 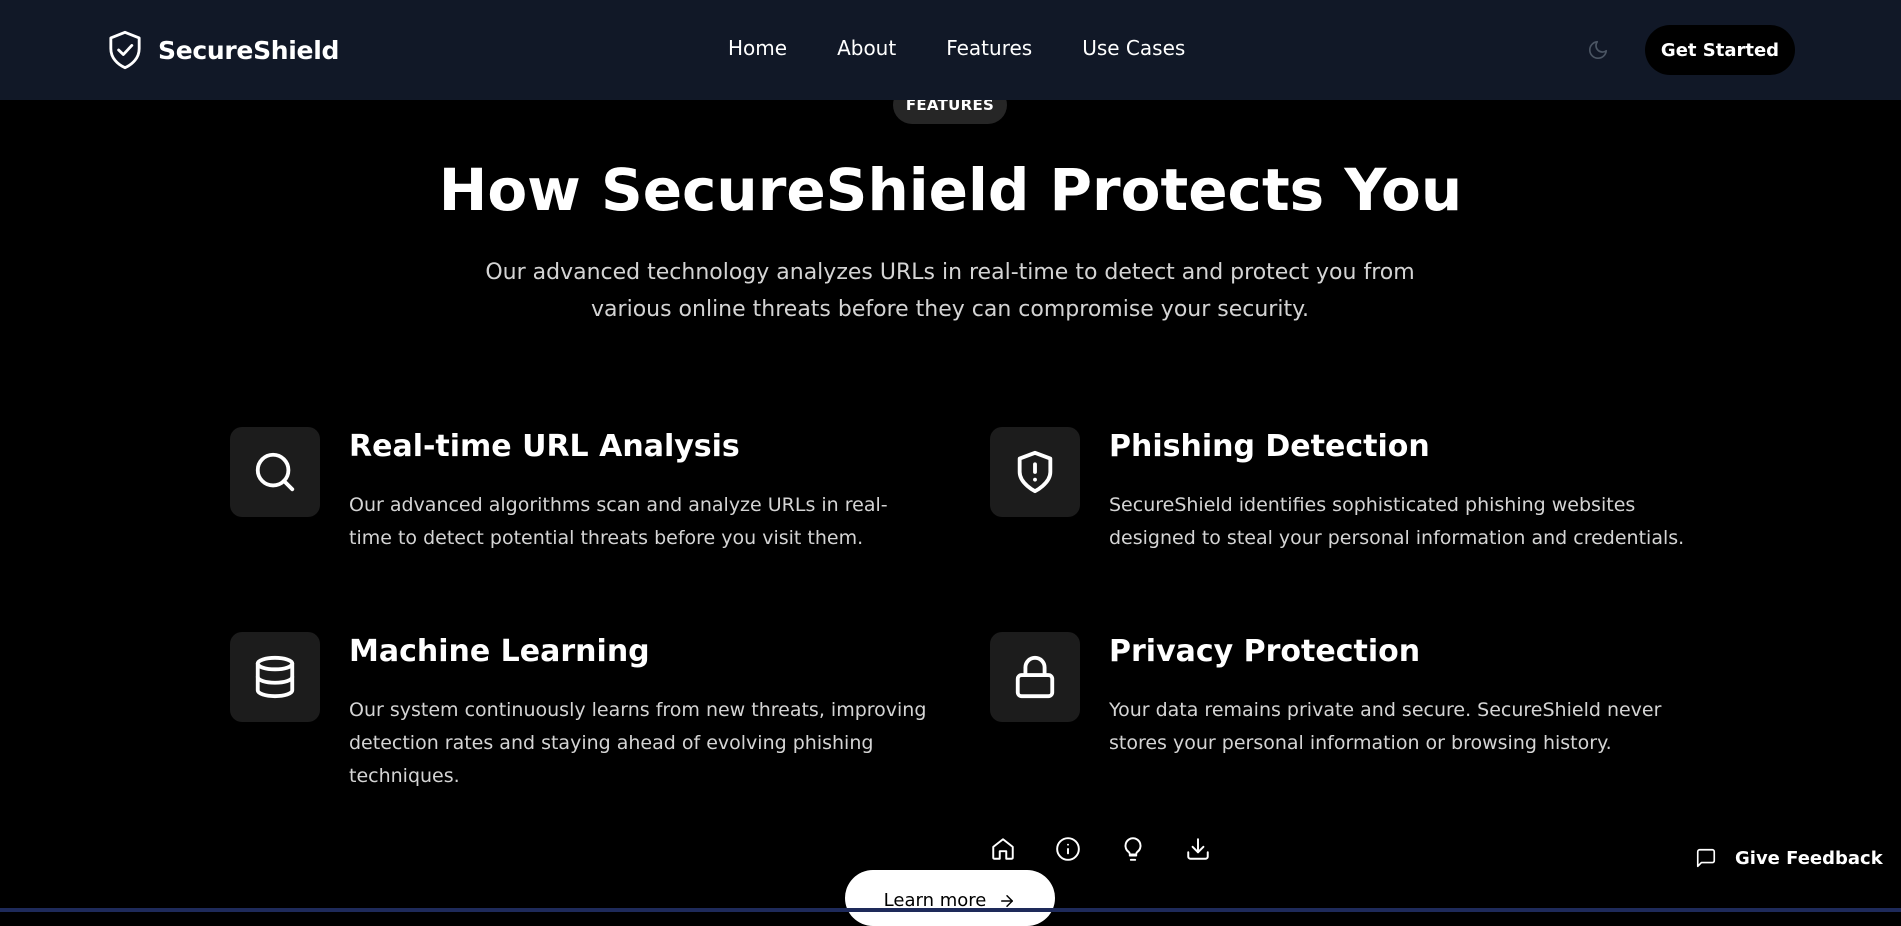 What do you see at coordinates (1720, 50) in the screenshot?
I see `get-started-button: Get Started` at bounding box center [1720, 50].